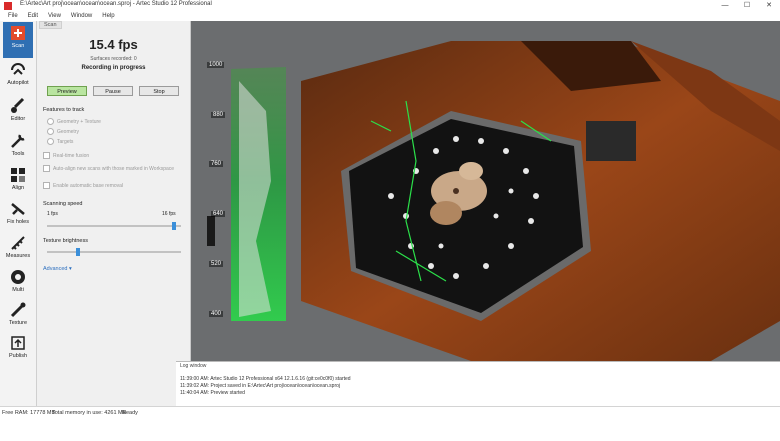 Image resolution: width=780 pixels, height=441 pixels. What do you see at coordinates (18, 277) in the screenshot?
I see `multi-icon` at bounding box center [18, 277].